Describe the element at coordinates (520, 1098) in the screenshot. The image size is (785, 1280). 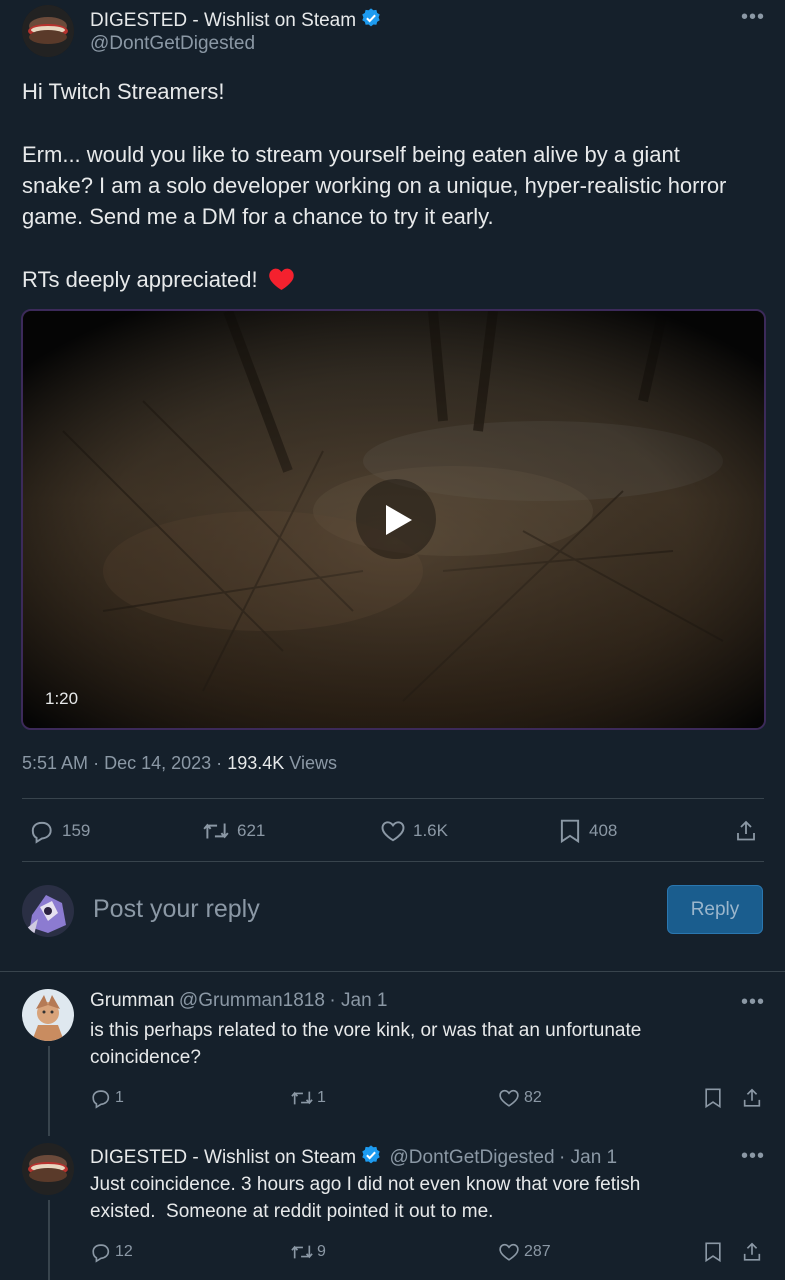
I see `reply-like-button: 82` at that location.